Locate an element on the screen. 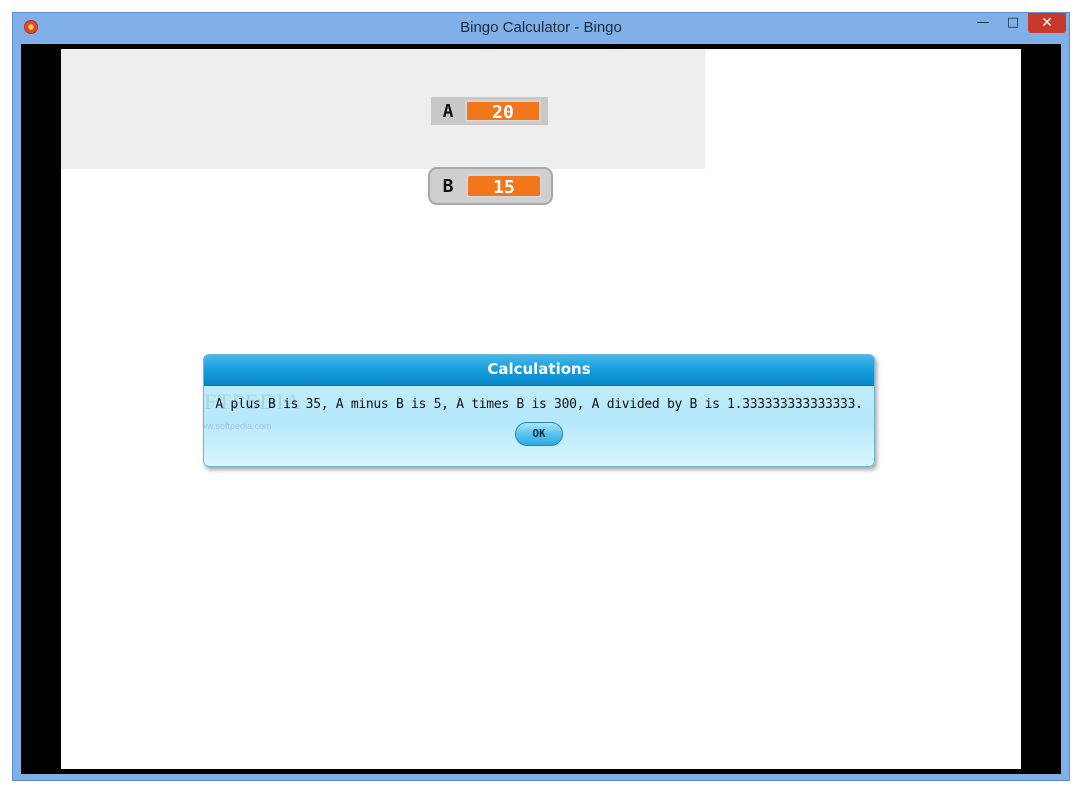 Image resolution: width=1091 pixels, height=802 pixels. variables-panel is located at coordinates (383, 109).